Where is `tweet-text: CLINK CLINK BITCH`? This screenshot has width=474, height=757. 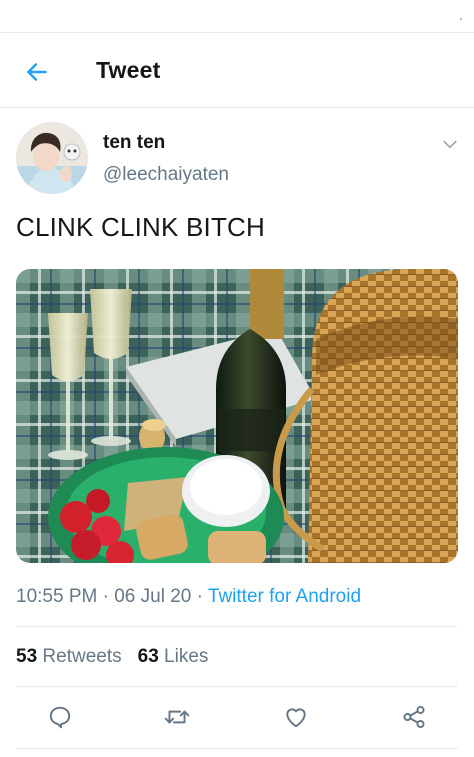 tweet-text: CLINK CLINK BITCH is located at coordinates (141, 227).